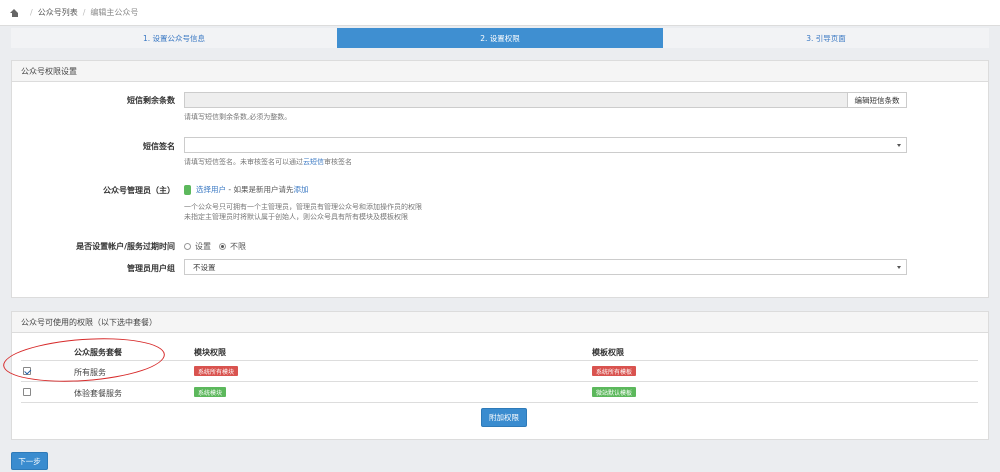 The height and width of the screenshot is (472, 1000). I want to click on sms-count-label: 短信剩余条数, so click(151, 100).